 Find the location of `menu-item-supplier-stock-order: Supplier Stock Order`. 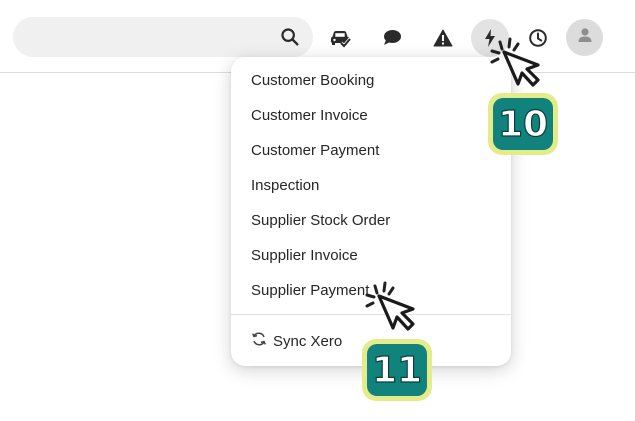

menu-item-supplier-stock-order: Supplier Stock Order is located at coordinates (371, 220).